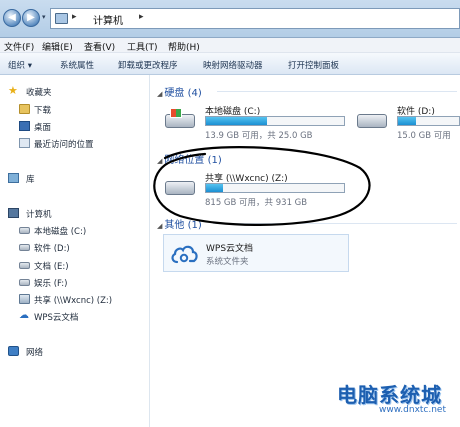 The image size is (460, 427). I want to click on sidebar-item-label: 共享 (\\Wxcnc) (Z:), so click(73, 301).